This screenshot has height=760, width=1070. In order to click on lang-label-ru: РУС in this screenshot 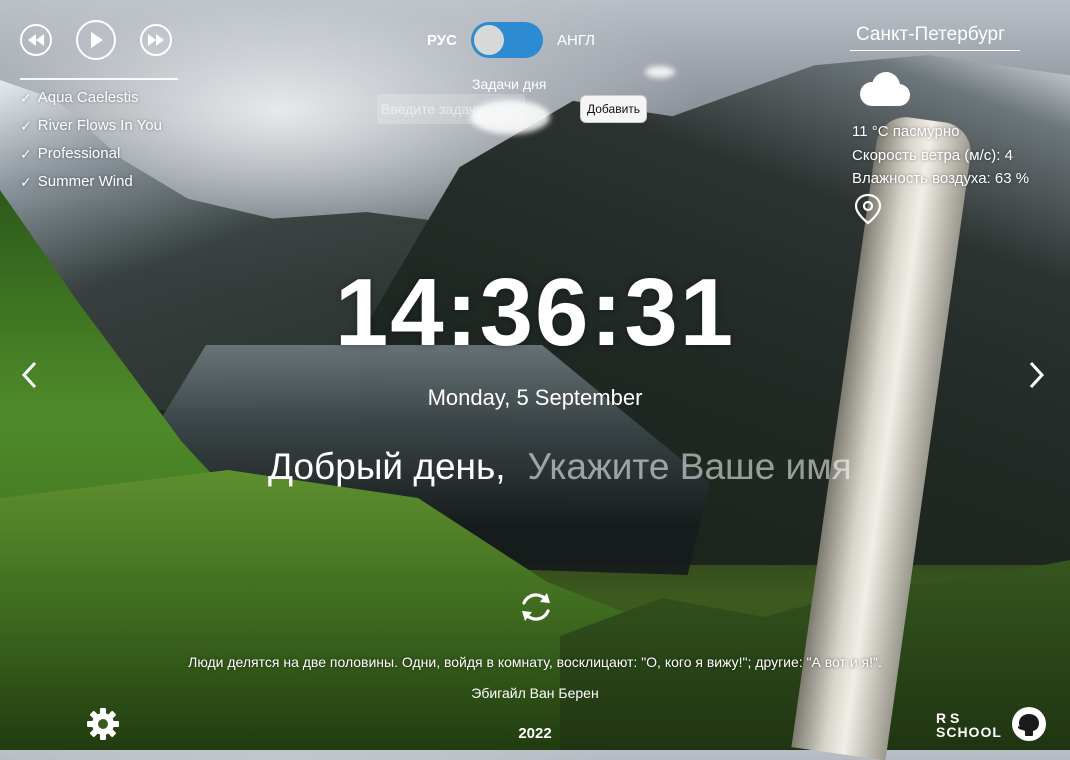, I will do `click(442, 40)`.